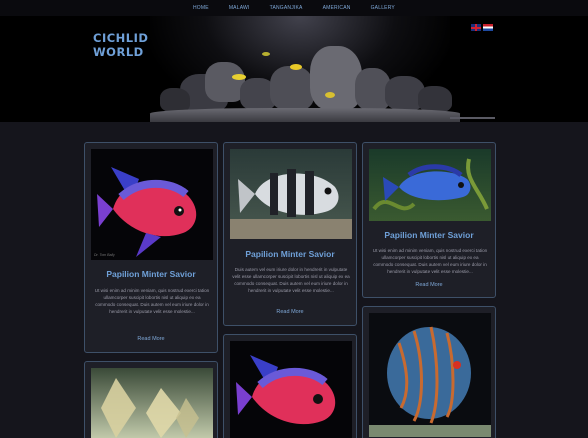 The width and height of the screenshot is (588, 438). I want to click on photo-credit: Dr. Tom Bally, so click(104, 255).